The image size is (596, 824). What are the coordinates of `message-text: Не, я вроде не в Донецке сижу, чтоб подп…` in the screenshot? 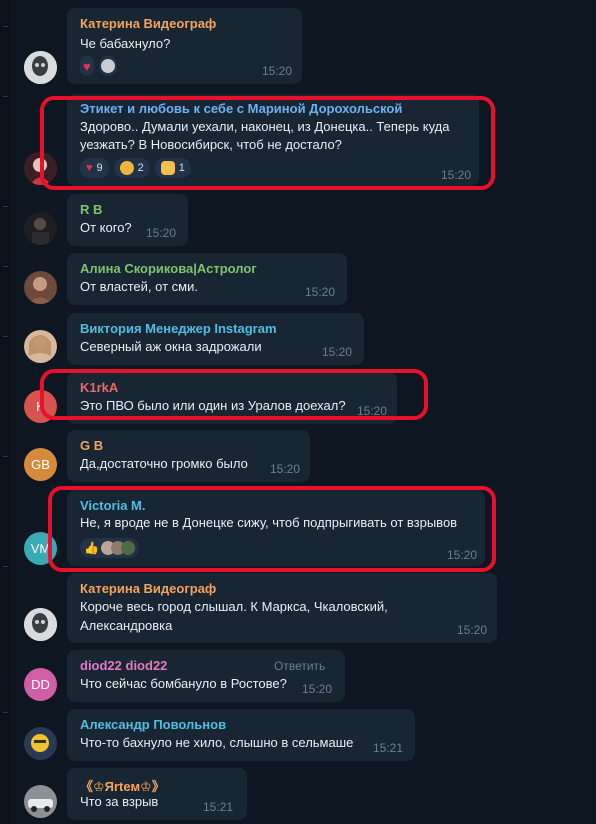 It's located at (269, 522).